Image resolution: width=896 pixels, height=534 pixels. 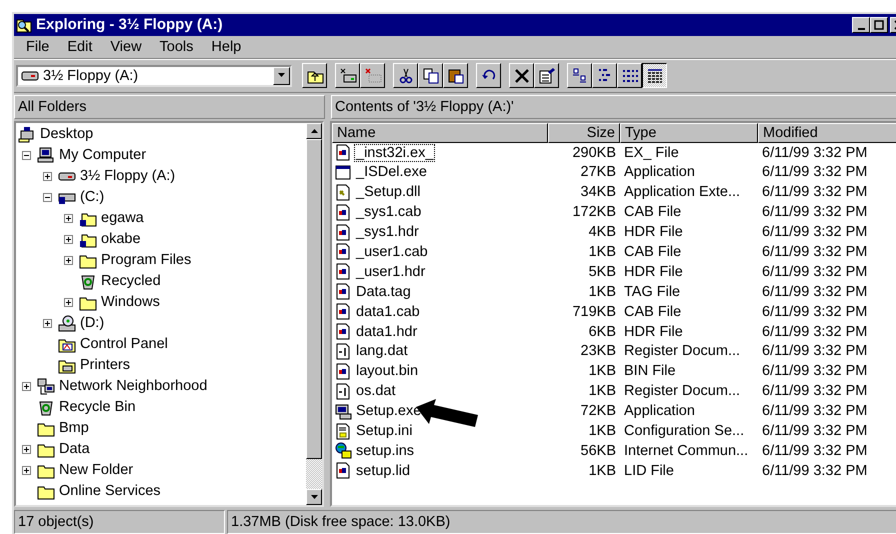 What do you see at coordinates (387, 232) in the screenshot?
I see `file-name: _sys1.hdr` at bounding box center [387, 232].